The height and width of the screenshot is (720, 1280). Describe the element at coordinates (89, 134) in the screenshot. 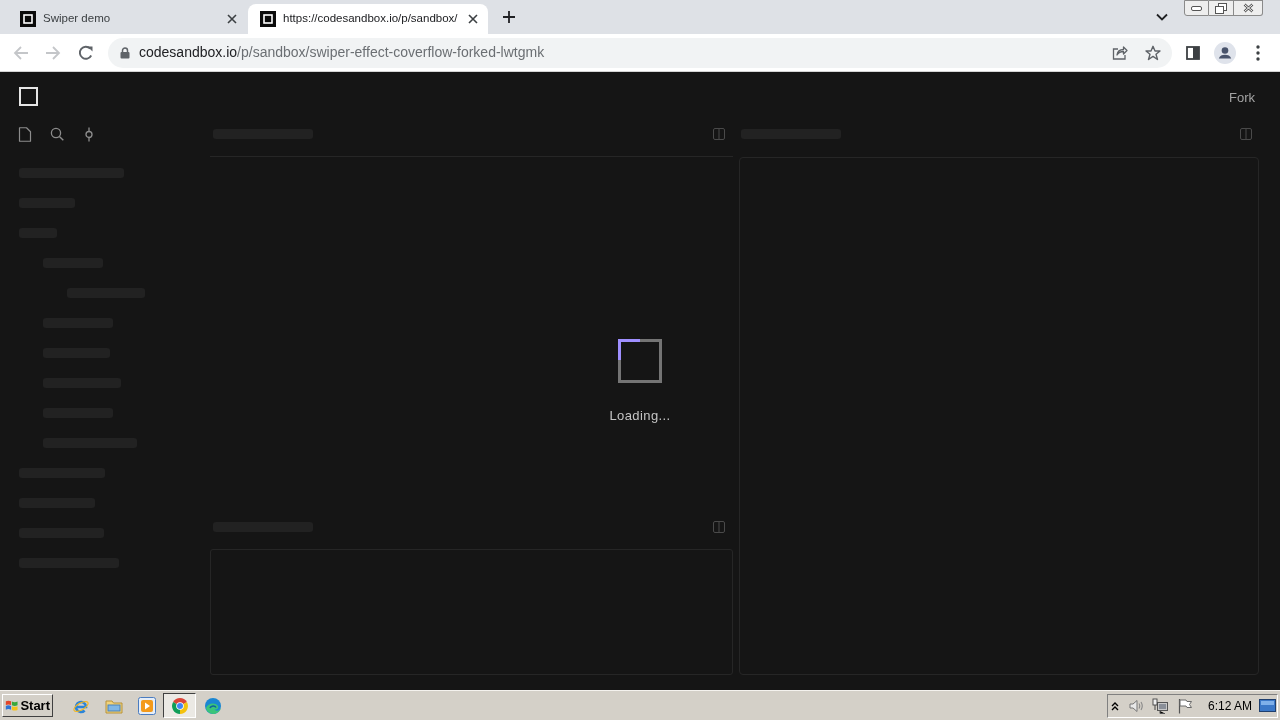

I see `commit-icon` at that location.